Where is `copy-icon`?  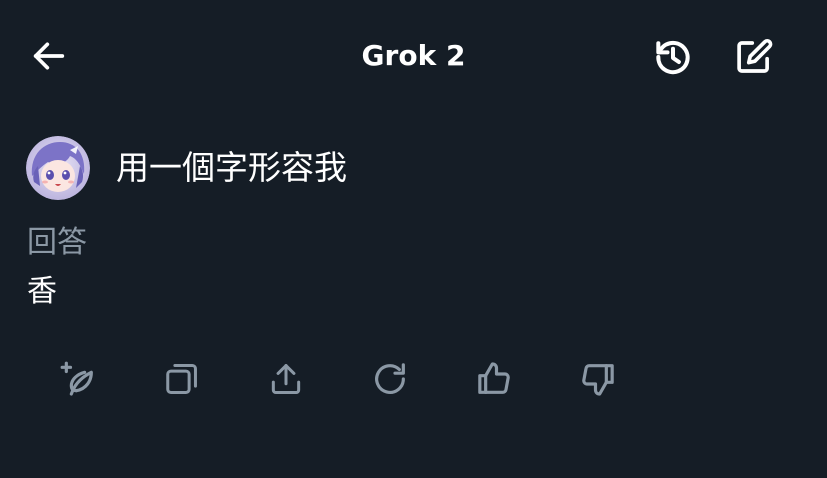
copy-icon is located at coordinates (181, 379).